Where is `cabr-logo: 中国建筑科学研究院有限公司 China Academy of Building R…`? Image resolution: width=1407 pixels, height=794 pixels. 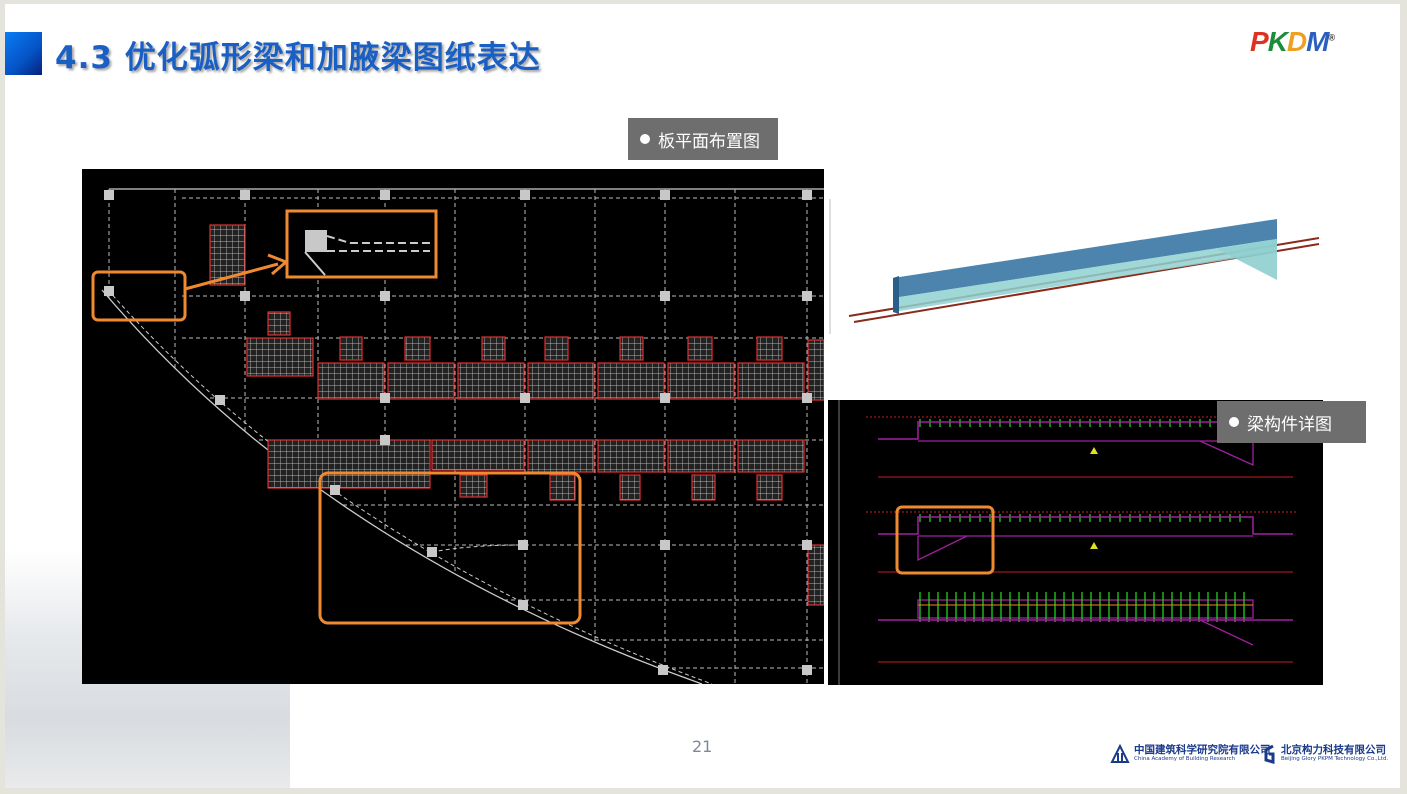 cabr-logo: 中国建筑科学研究院有限公司 China Academy of Building R… is located at coordinates (1190, 754).